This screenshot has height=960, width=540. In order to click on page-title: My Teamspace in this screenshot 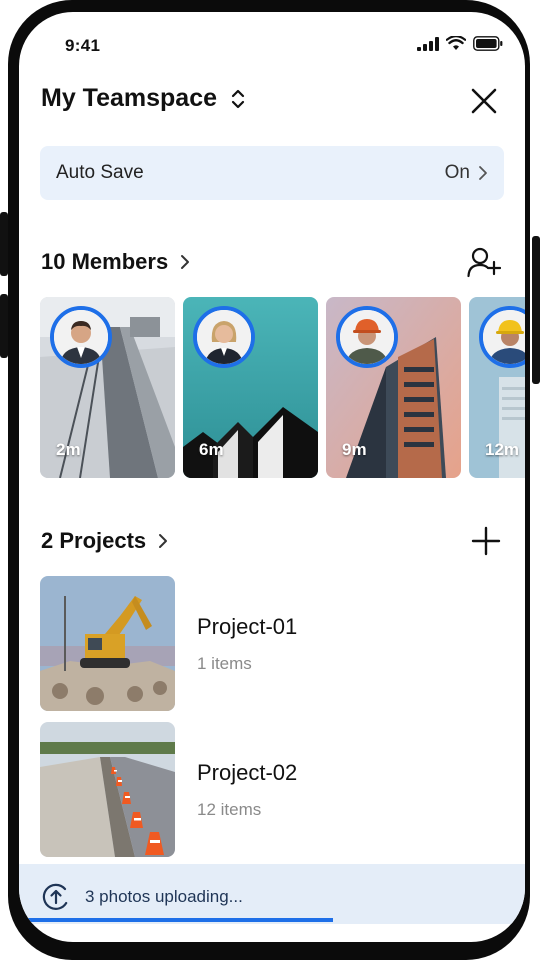, I will do `click(129, 98)`.